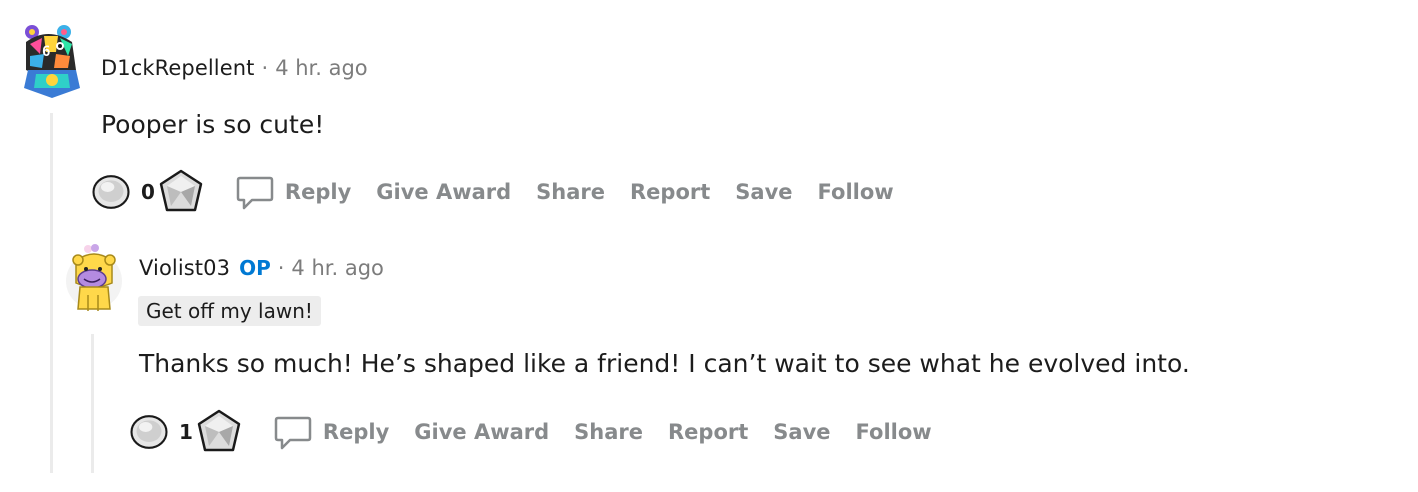  Describe the element at coordinates (229, 311) in the screenshot. I see `user-flair: Get off my lawn!` at that location.